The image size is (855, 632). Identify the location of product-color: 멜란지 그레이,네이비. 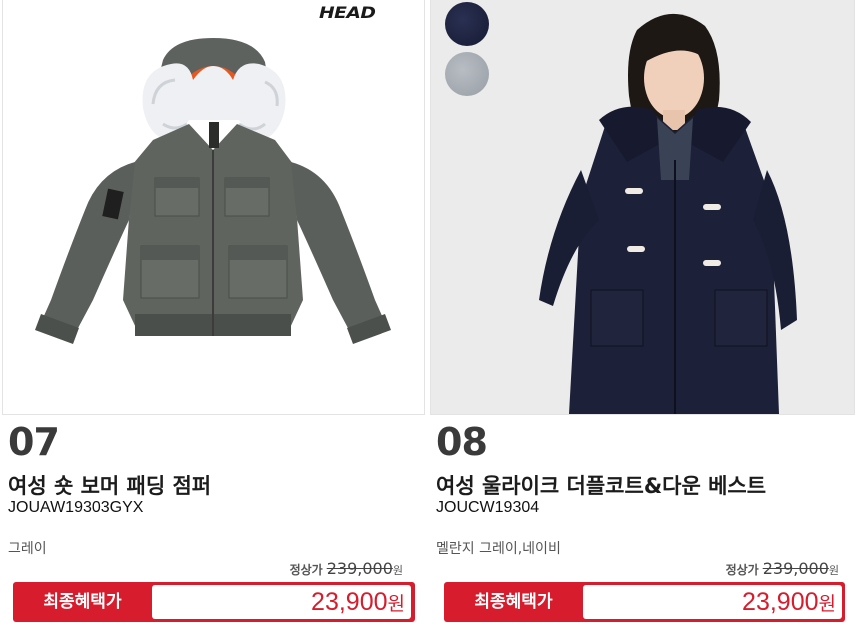
(498, 549).